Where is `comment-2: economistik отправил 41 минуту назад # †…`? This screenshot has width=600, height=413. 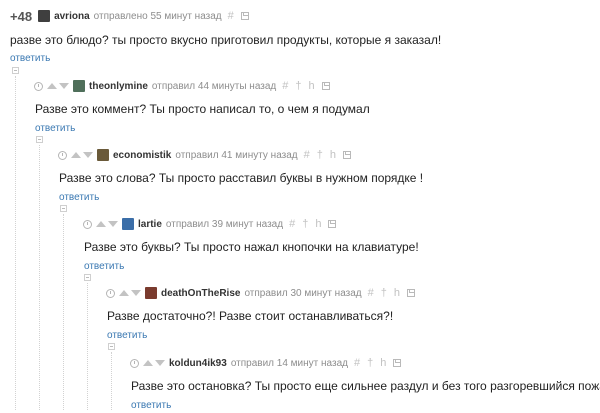 comment-2: economistik отправил 41 минуту назад # †… is located at coordinates (240, 176).